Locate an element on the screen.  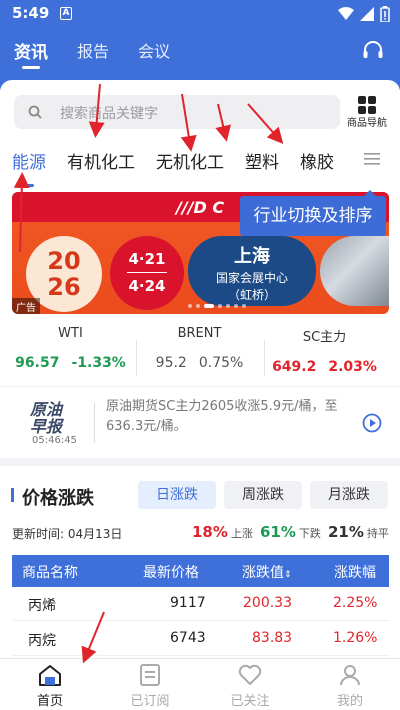
banner-venue: 上海 国家会展中心 （虹桥） is located at coordinates (252, 271).